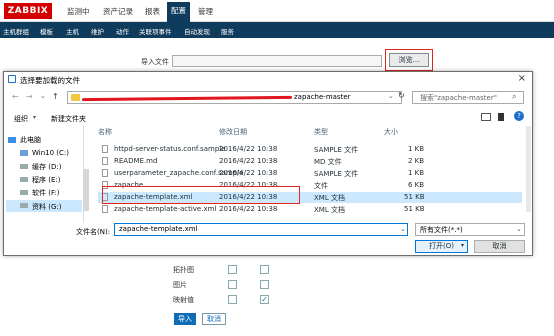 Image resolution: width=554 pixels, height=336 pixels. Describe the element at coordinates (205, 11) in the screenshot. I see `nav-administration: 管理` at that location.